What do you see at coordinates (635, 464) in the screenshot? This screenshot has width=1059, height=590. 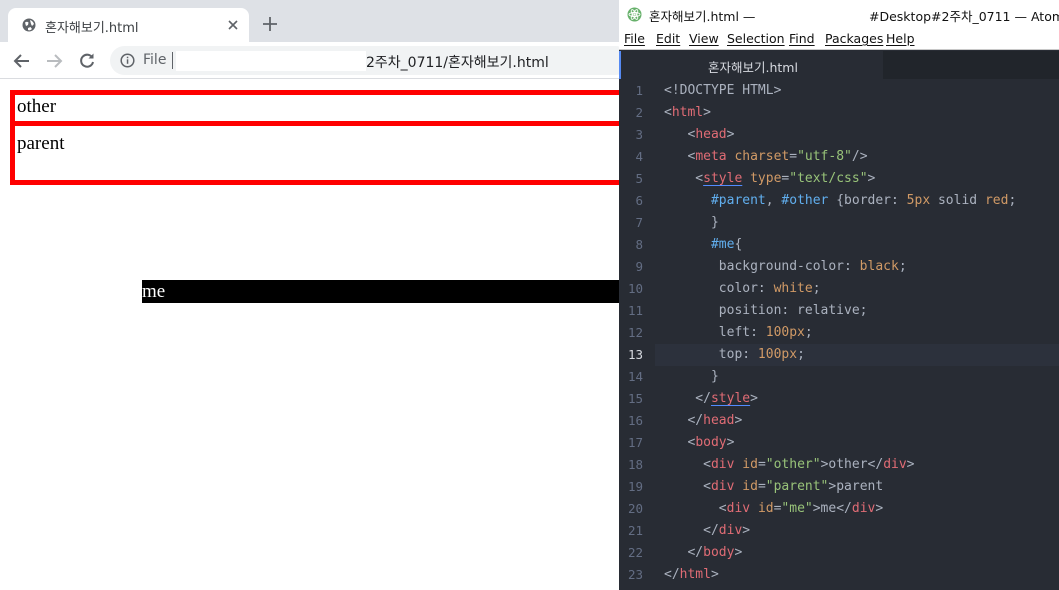 I see `line-number: 18` at bounding box center [635, 464].